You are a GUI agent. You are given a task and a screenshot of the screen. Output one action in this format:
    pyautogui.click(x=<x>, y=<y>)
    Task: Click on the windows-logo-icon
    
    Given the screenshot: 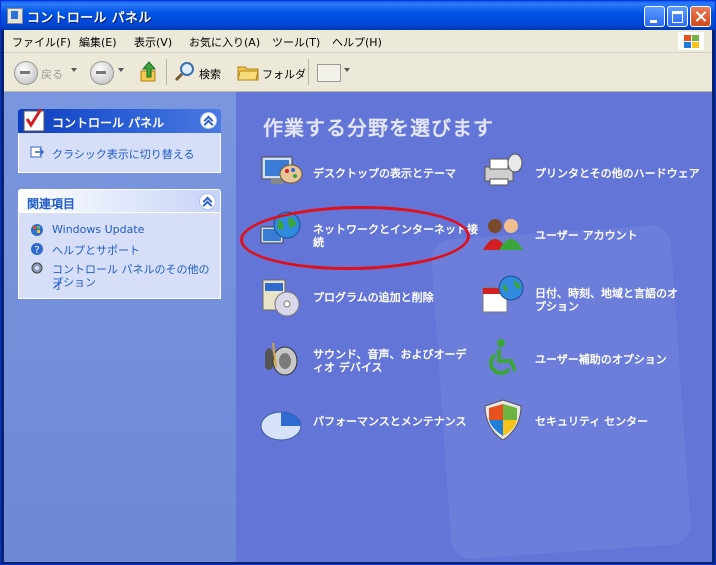 What is the action you would take?
    pyautogui.click(x=691, y=41)
    